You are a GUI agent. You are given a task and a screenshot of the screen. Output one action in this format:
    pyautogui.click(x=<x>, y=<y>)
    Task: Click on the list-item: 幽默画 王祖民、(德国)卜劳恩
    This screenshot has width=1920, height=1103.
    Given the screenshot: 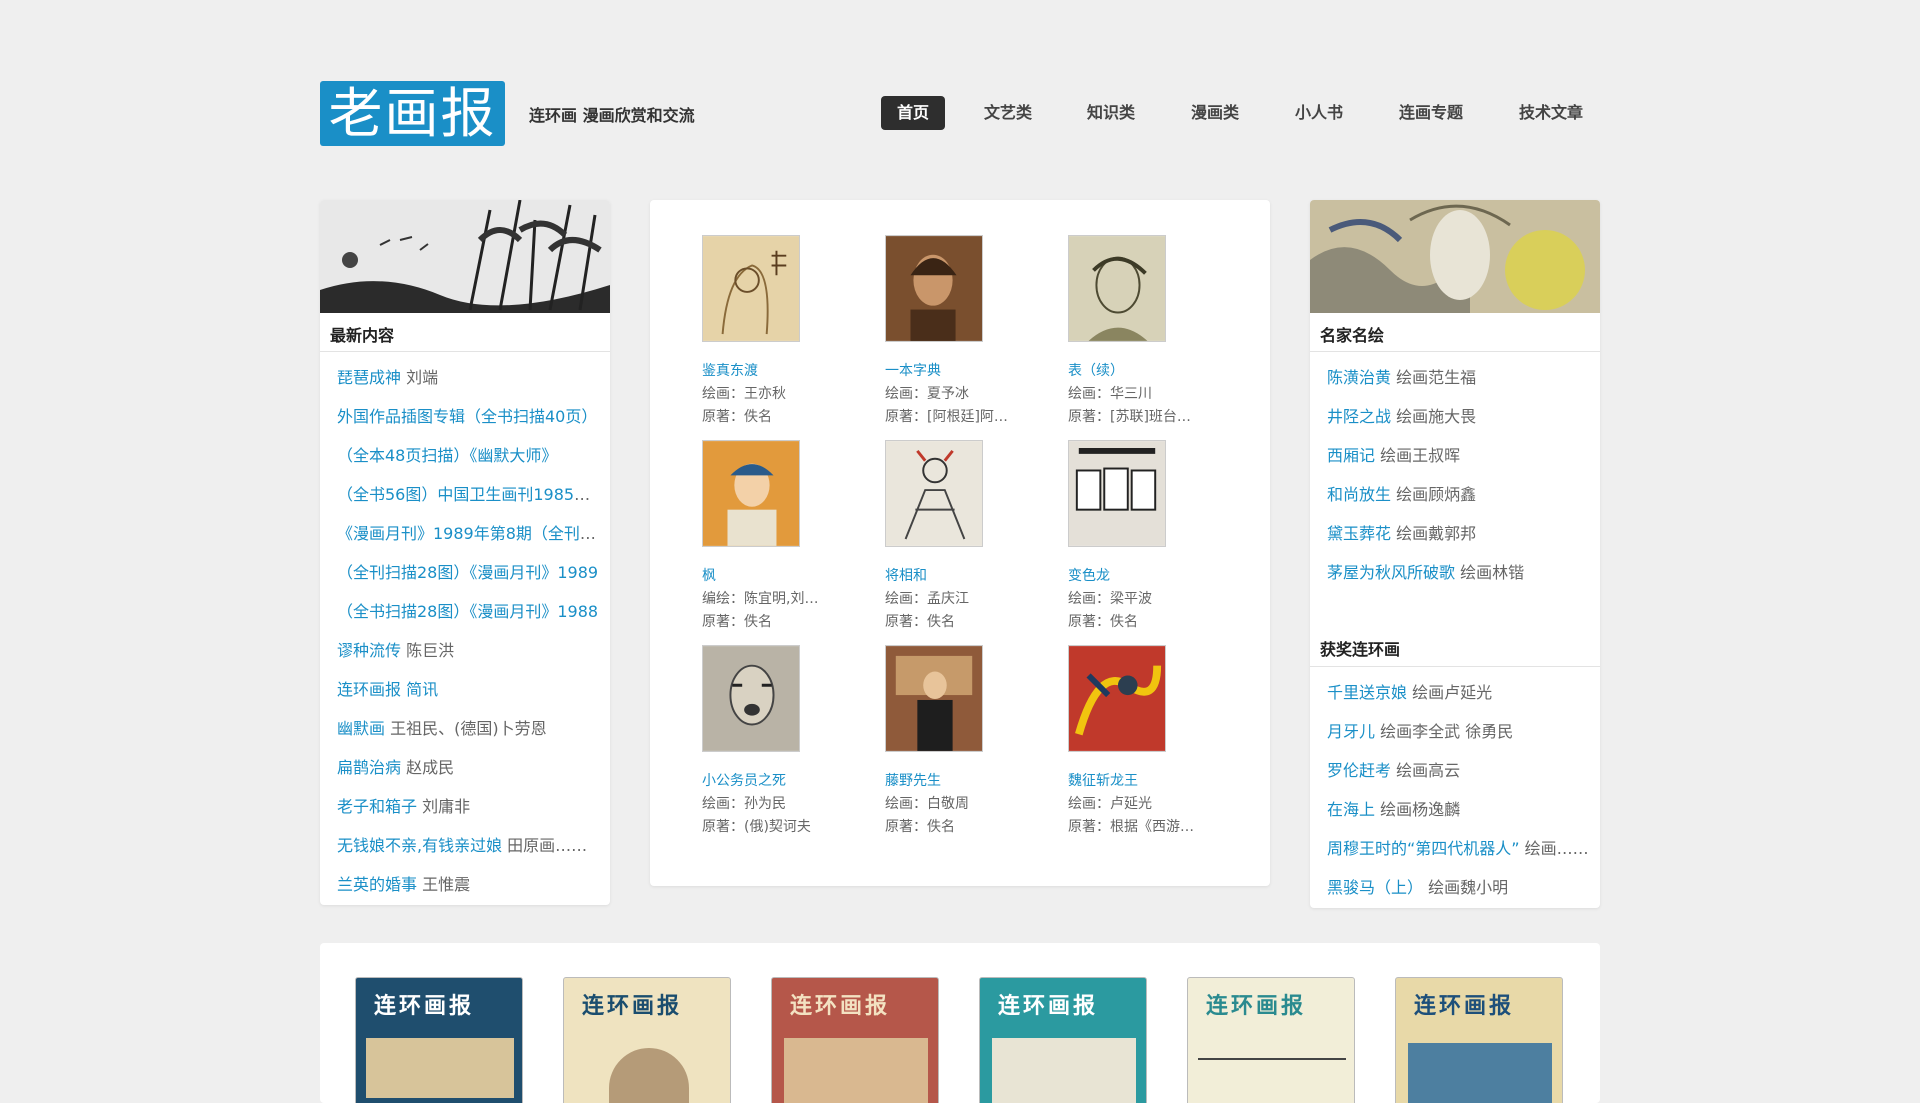 What is the action you would take?
    pyautogui.click(x=468, y=728)
    